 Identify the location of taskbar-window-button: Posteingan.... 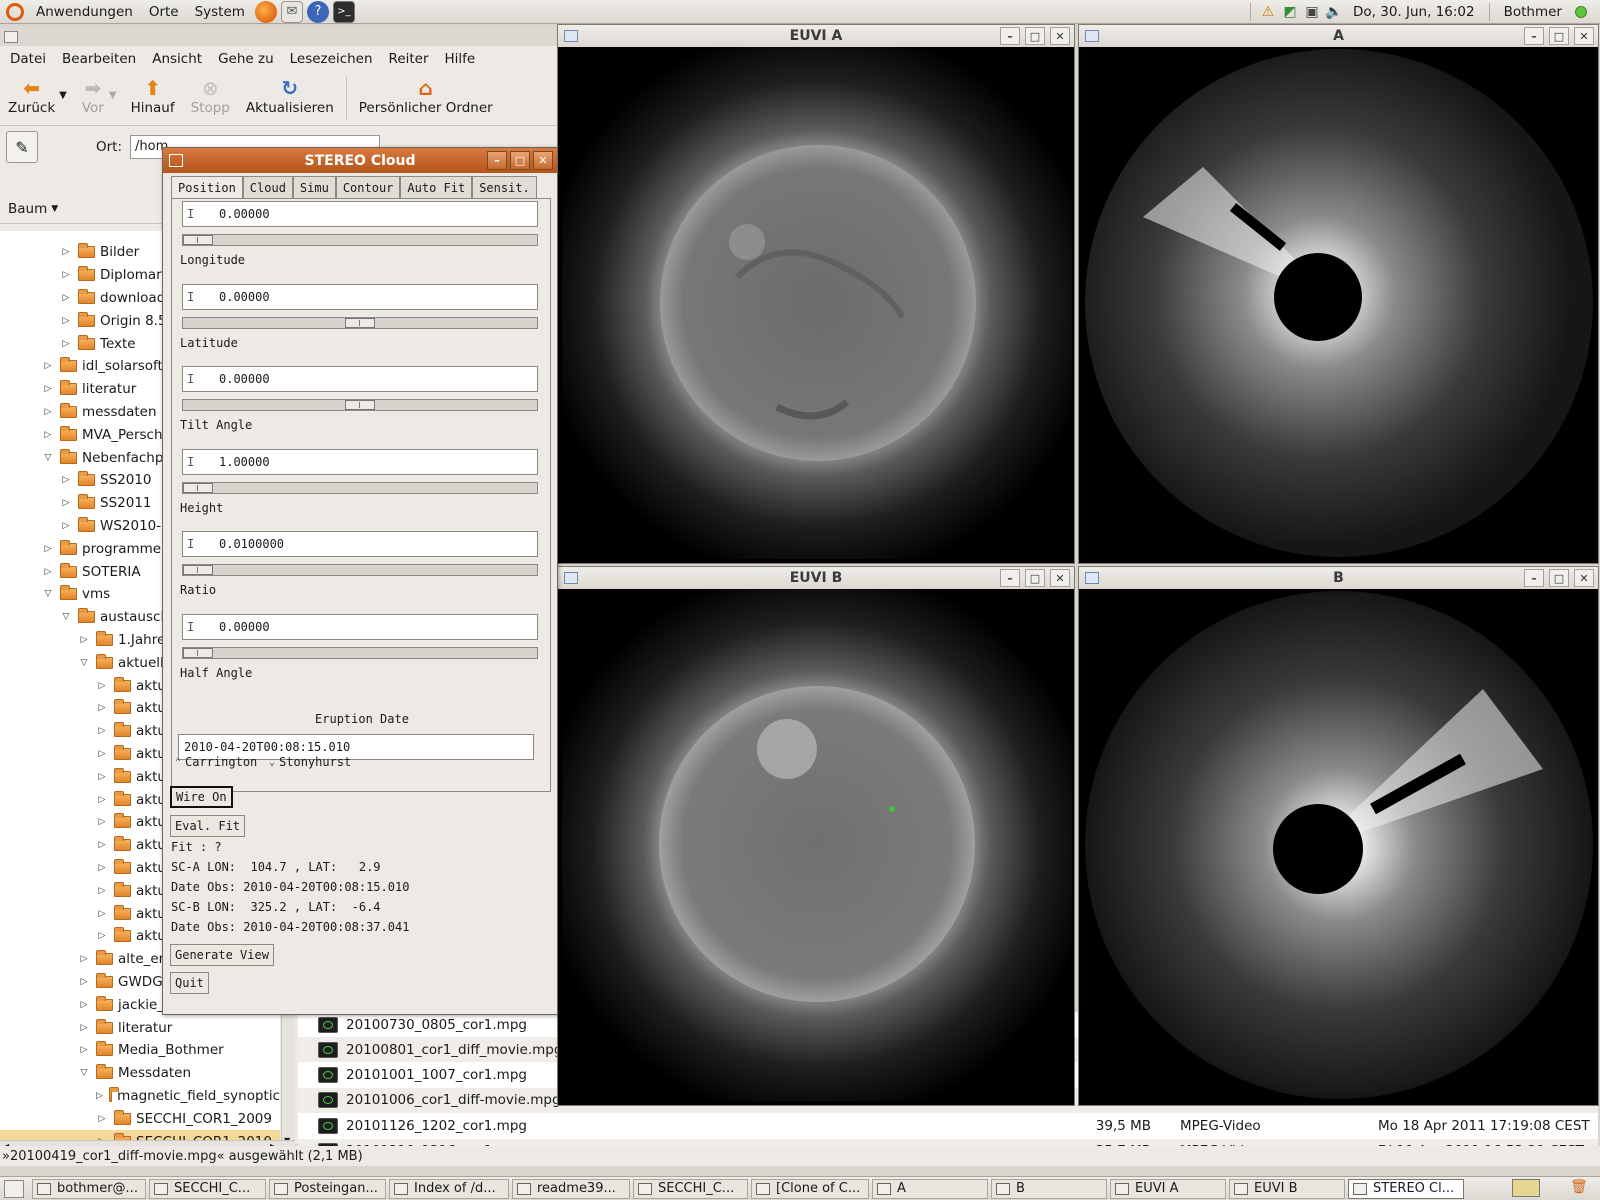
(327, 1188).